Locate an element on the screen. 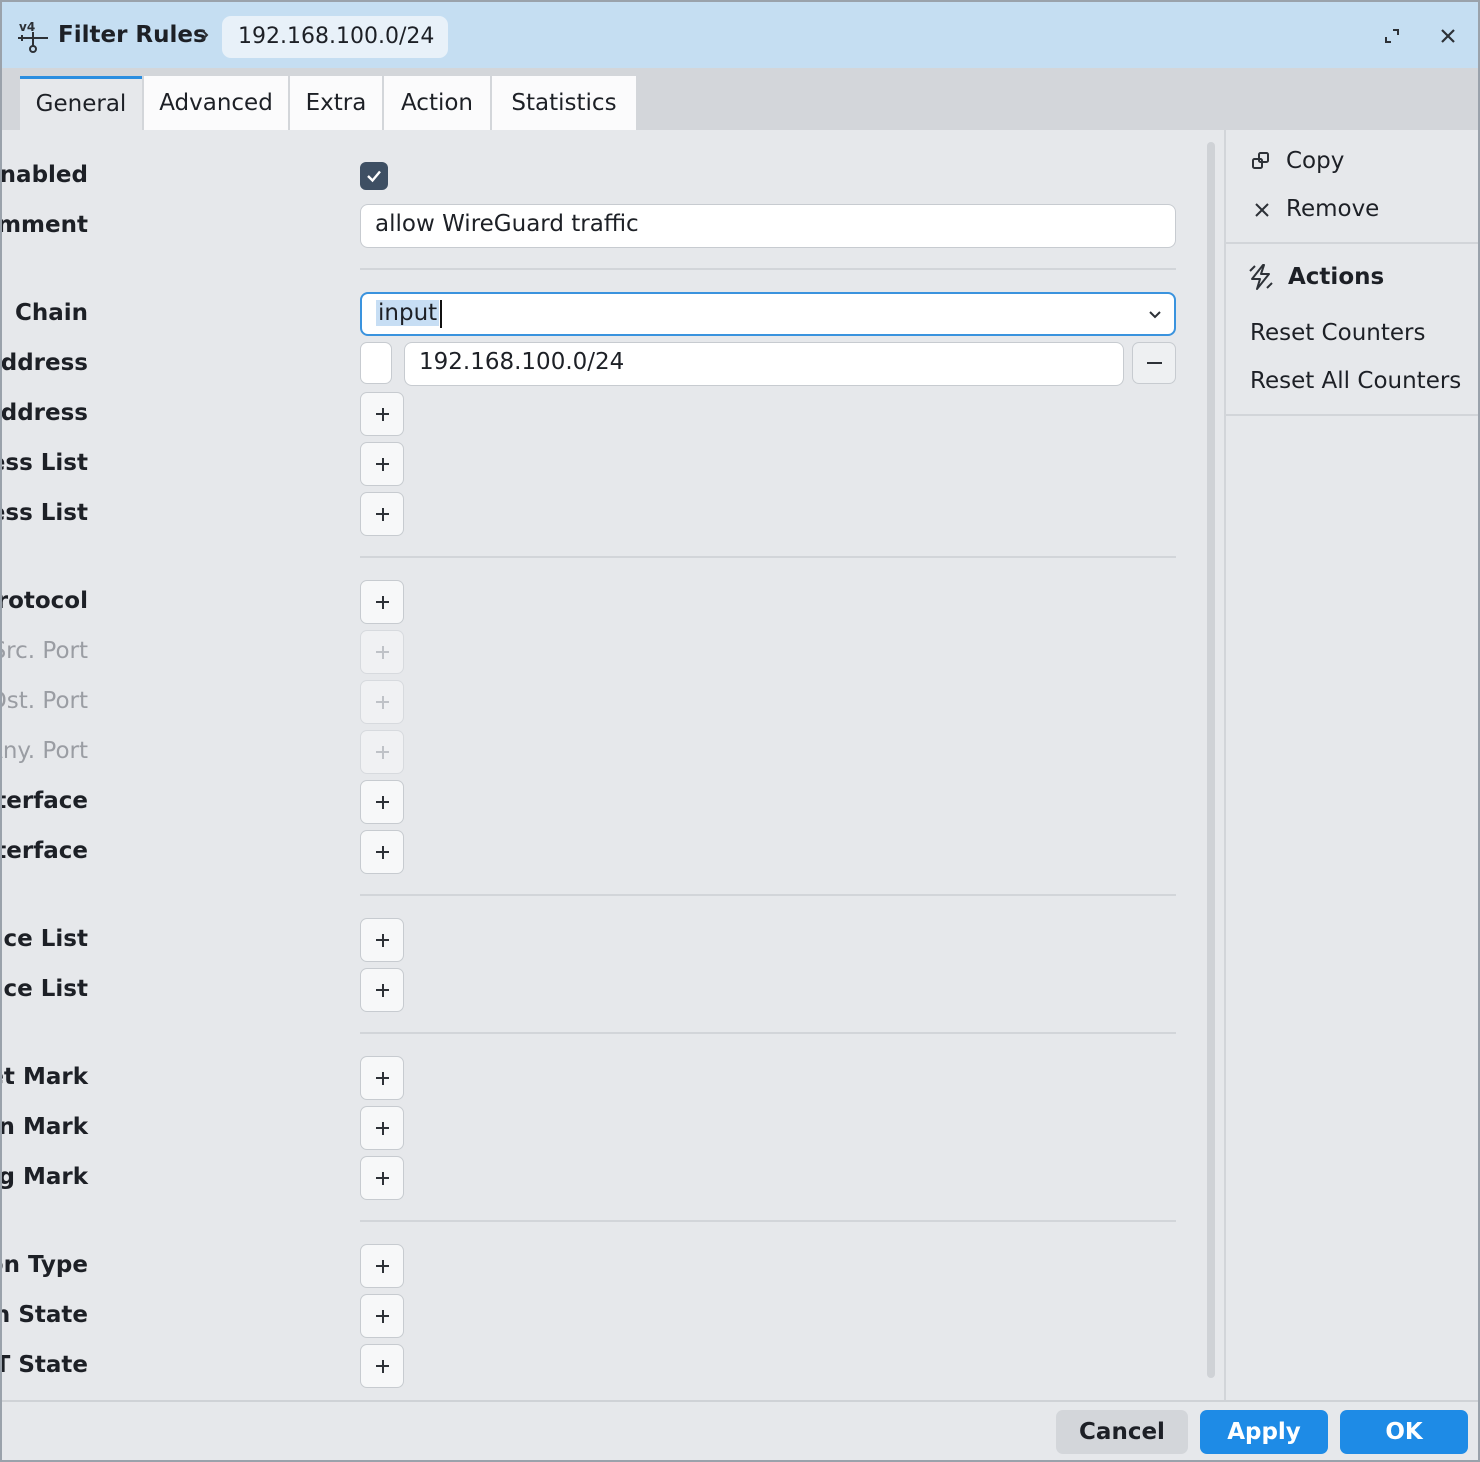 The height and width of the screenshot is (1462, 1480). chevron-right-icon is located at coordinates (205, 35).